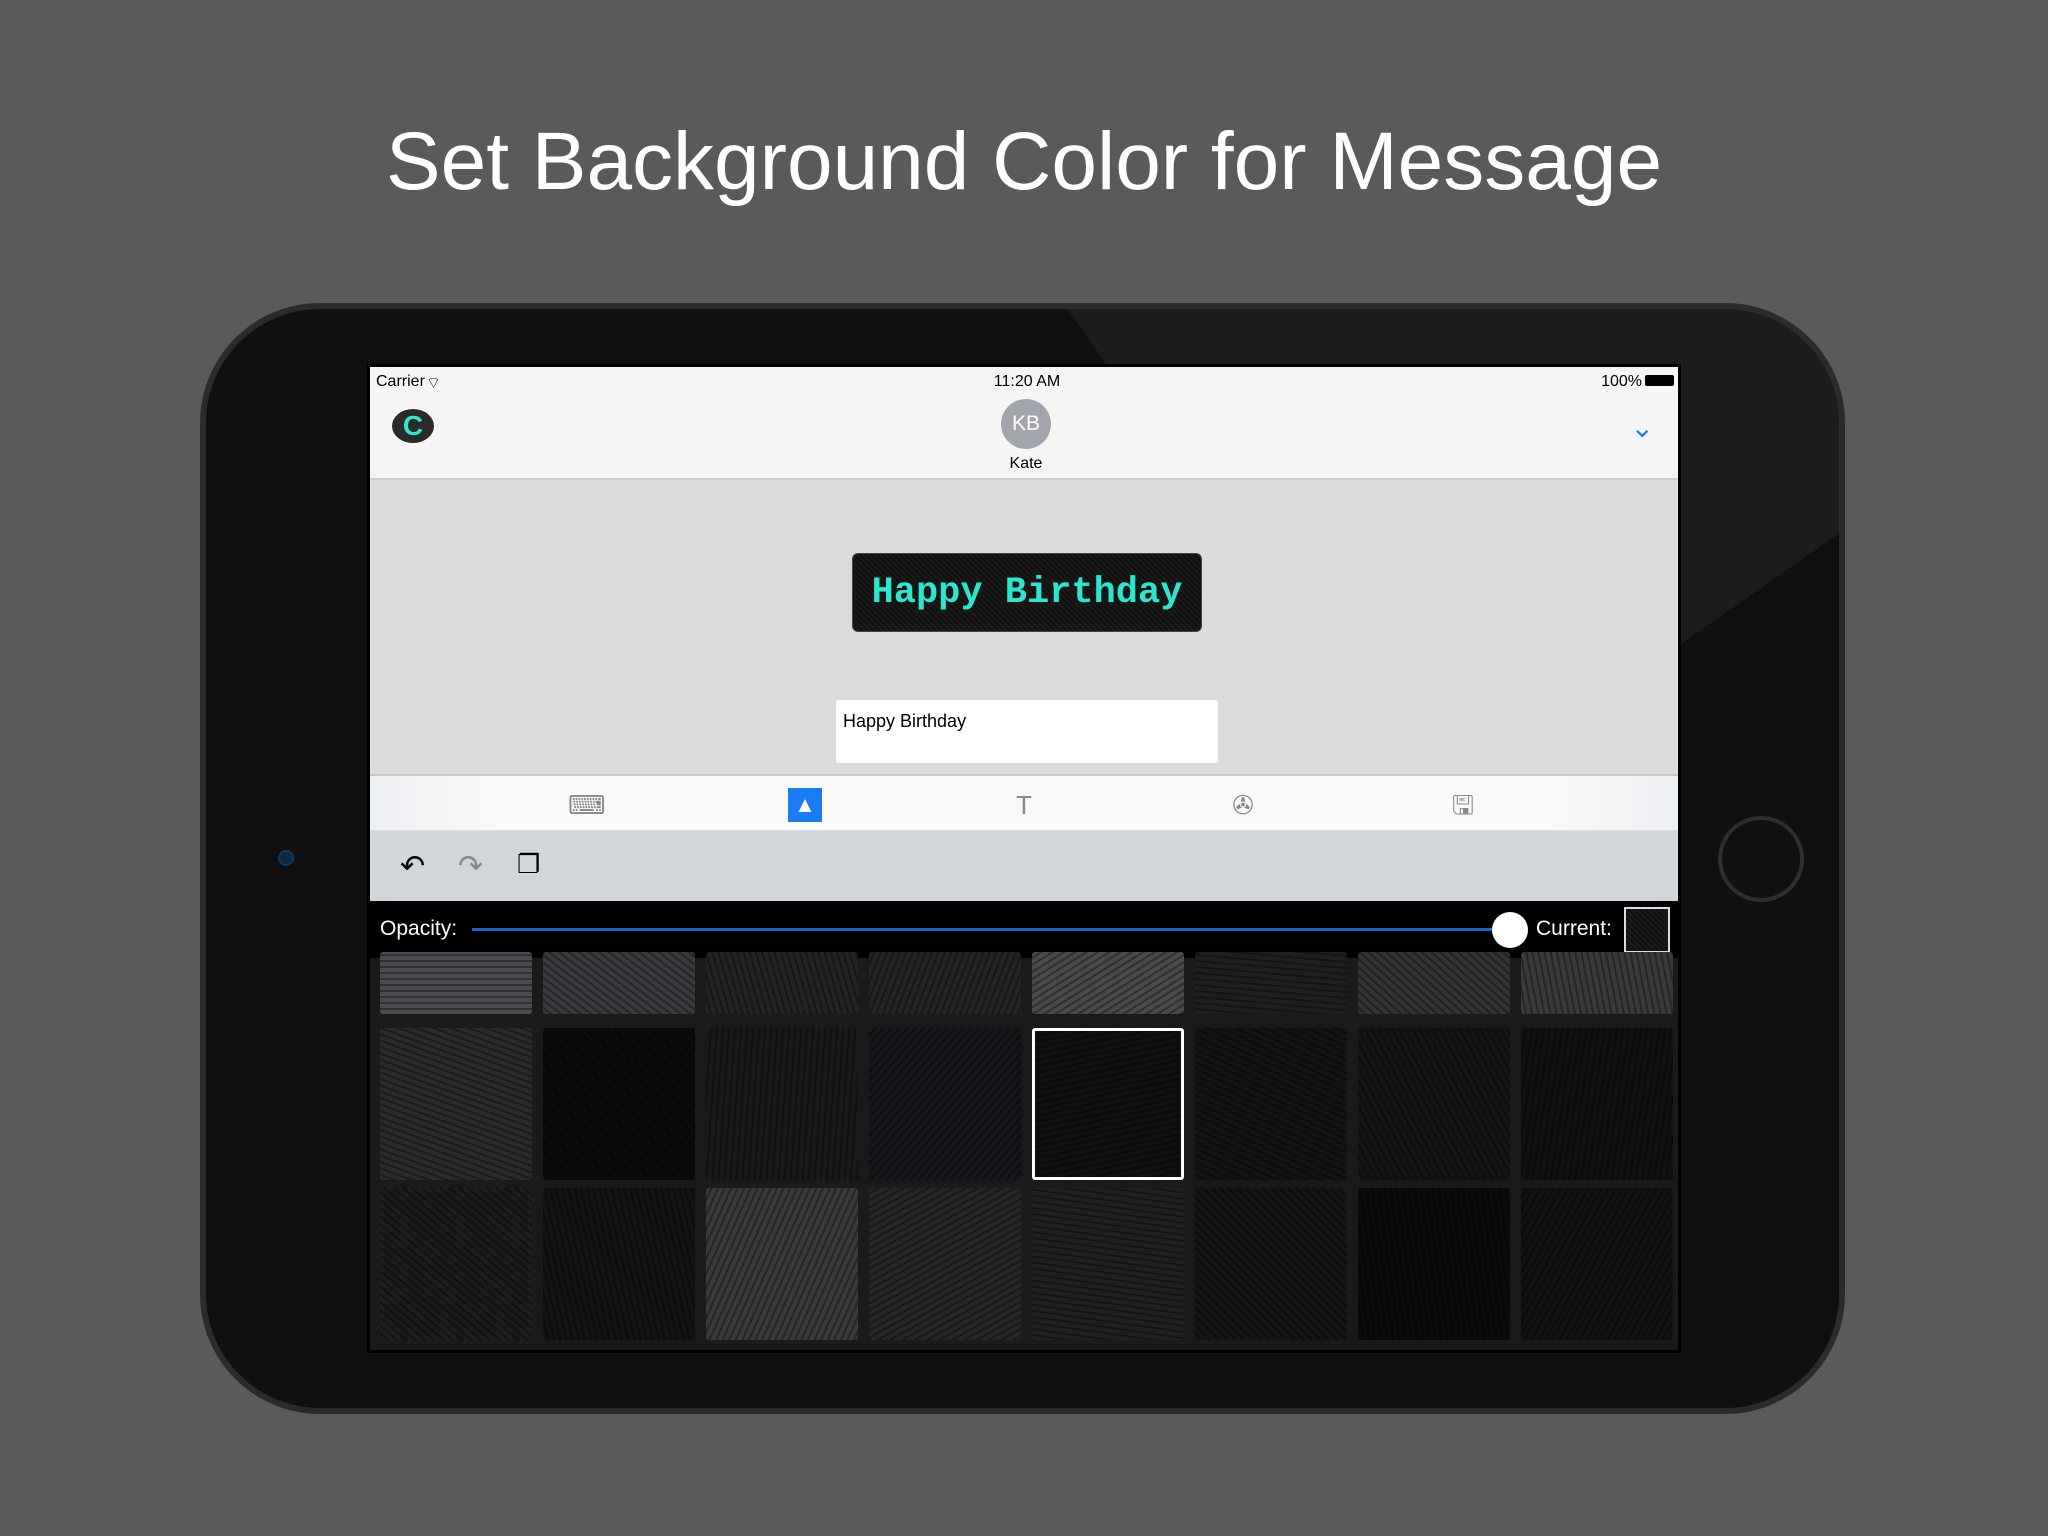  What do you see at coordinates (1659, 380) in the screenshot?
I see `battery-icon` at bounding box center [1659, 380].